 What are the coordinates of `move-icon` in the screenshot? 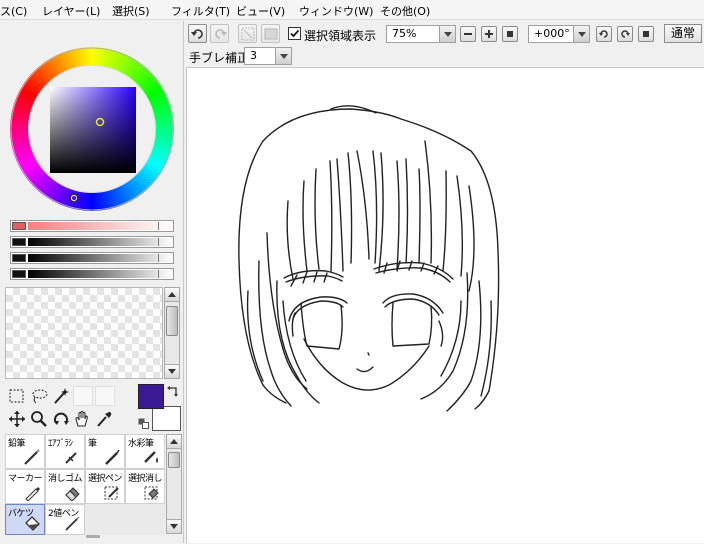 It's located at (17, 419).